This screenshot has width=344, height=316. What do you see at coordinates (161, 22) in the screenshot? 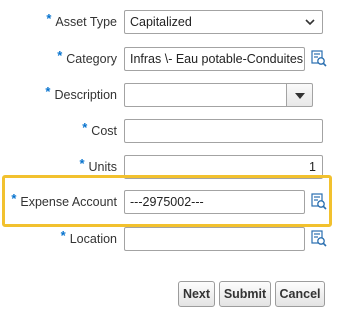
I see `asset-type-value: Capitalized` at bounding box center [161, 22].